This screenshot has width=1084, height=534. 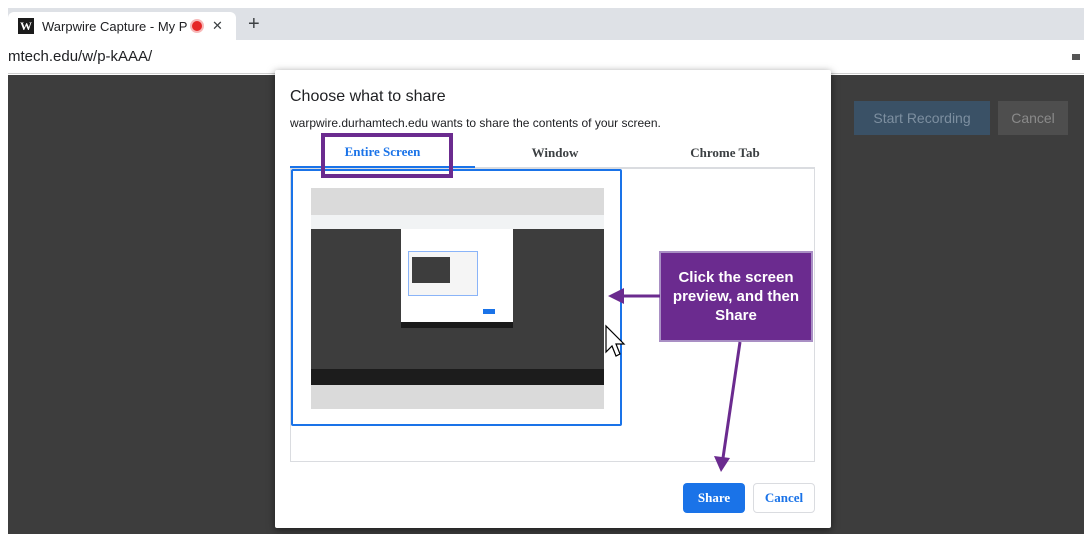 What do you see at coordinates (217, 26) in the screenshot?
I see `close-icon: ✕` at bounding box center [217, 26].